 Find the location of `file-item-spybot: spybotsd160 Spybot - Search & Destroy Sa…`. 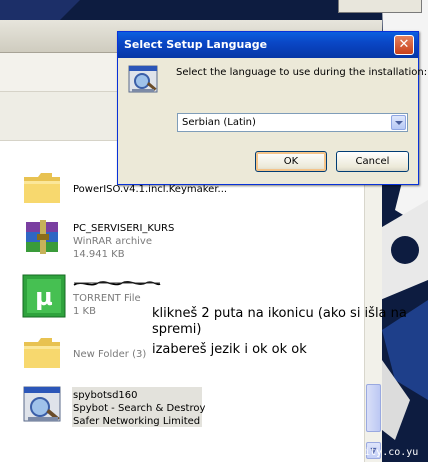

file-item-spybot: spybotsd160 Spybot - Search & Destroy Sa… is located at coordinates (182, 406).